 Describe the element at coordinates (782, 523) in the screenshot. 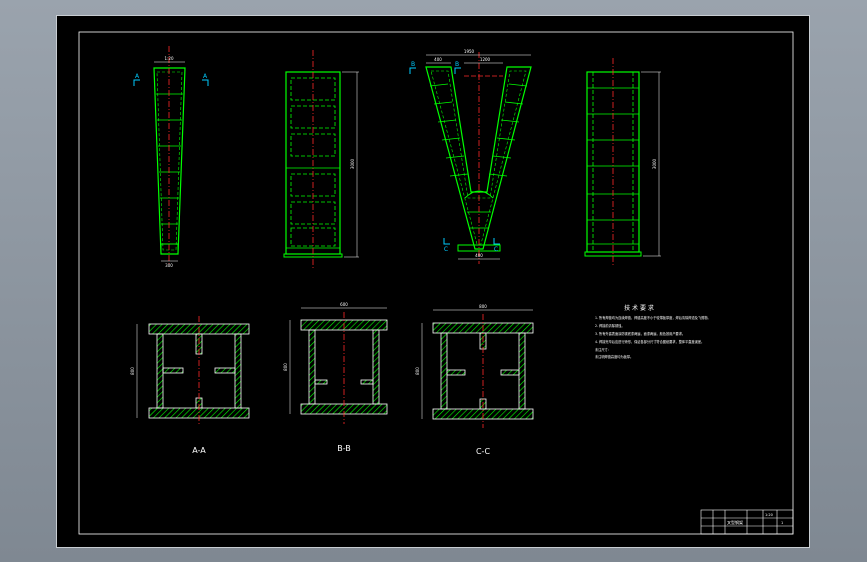

I see `title-block-sheet: 1` at that location.